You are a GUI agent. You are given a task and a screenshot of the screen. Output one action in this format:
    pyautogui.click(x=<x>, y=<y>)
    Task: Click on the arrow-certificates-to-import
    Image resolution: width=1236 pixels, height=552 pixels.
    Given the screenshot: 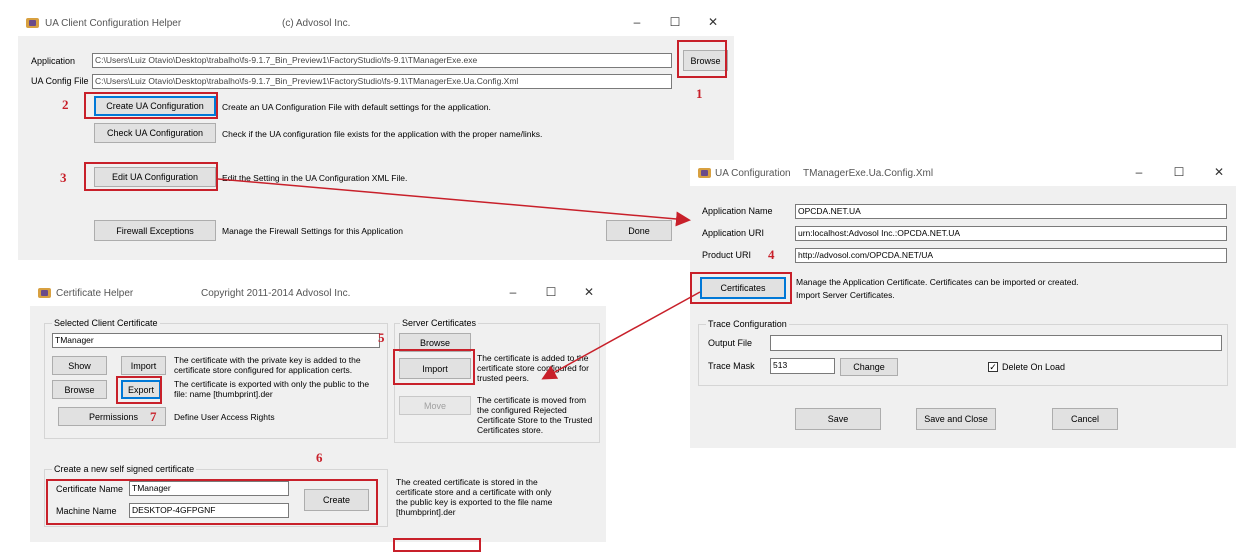 What is the action you would take?
    pyautogui.click(x=621, y=335)
    